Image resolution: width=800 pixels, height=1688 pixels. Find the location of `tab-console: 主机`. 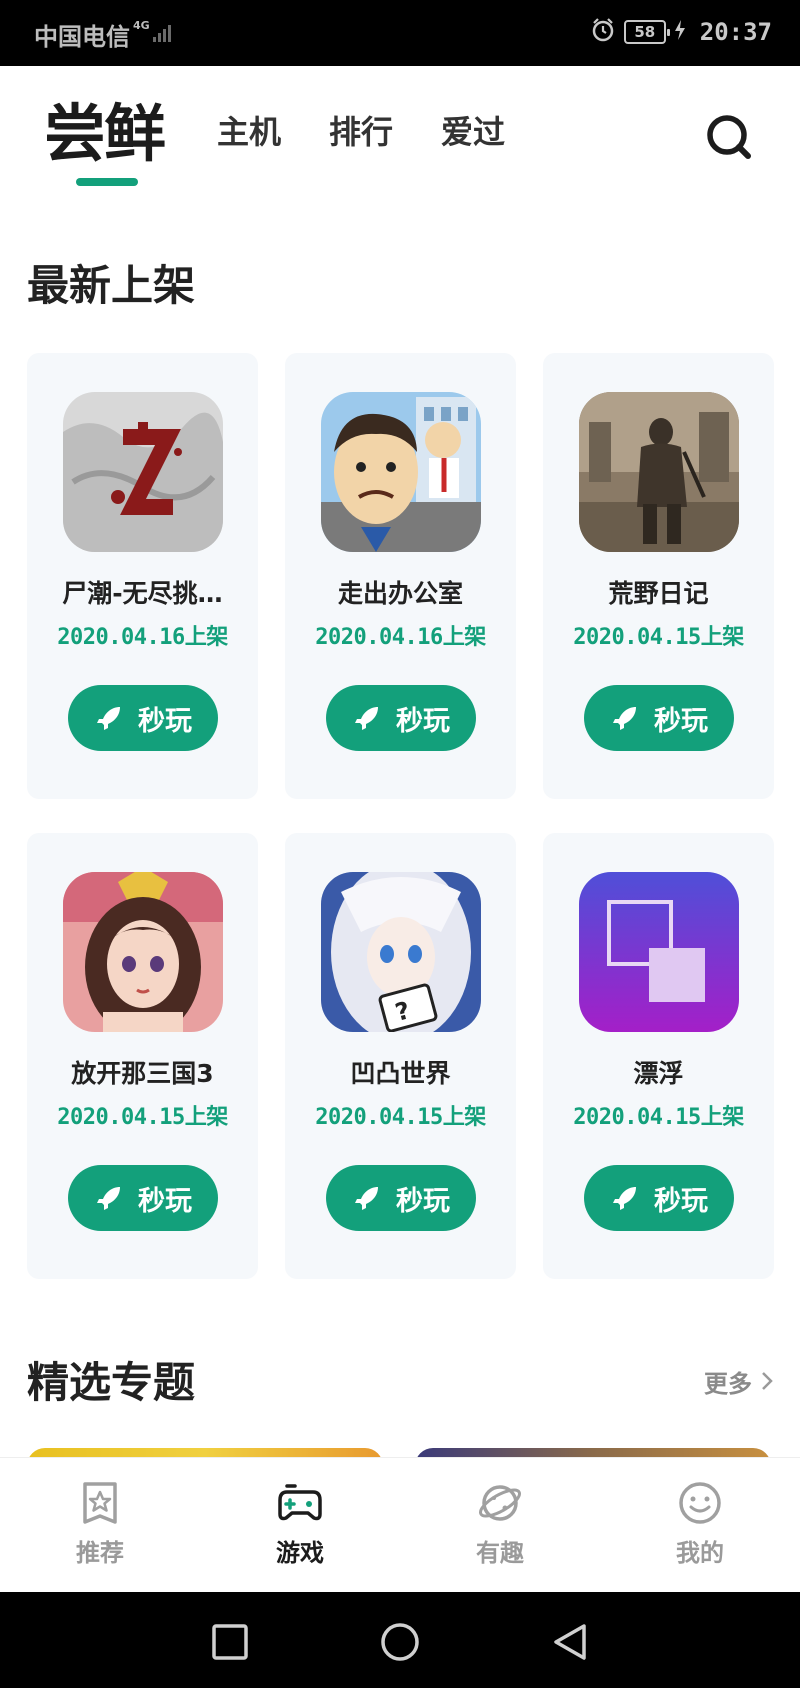

tab-console: 主机 is located at coordinates (249, 132).